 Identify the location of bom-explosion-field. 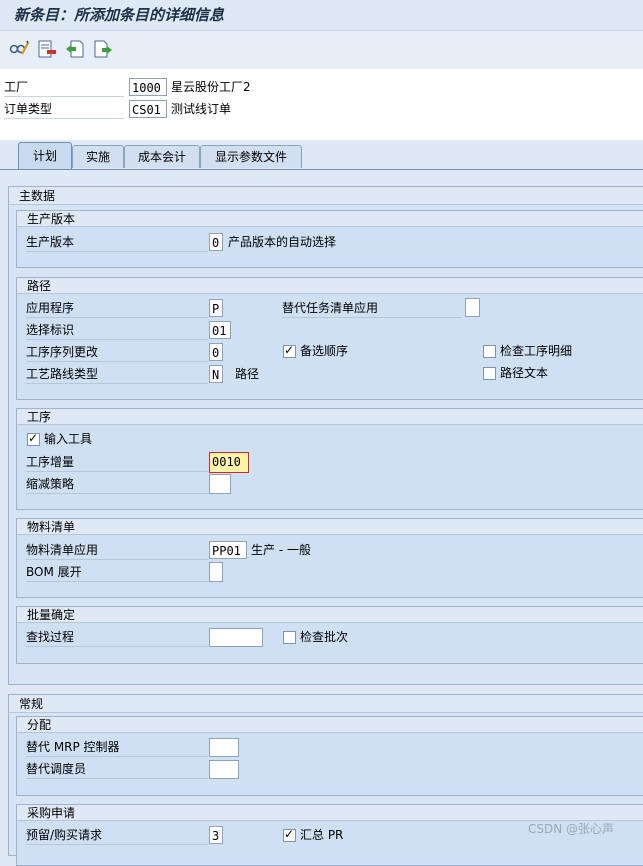
(216, 572).